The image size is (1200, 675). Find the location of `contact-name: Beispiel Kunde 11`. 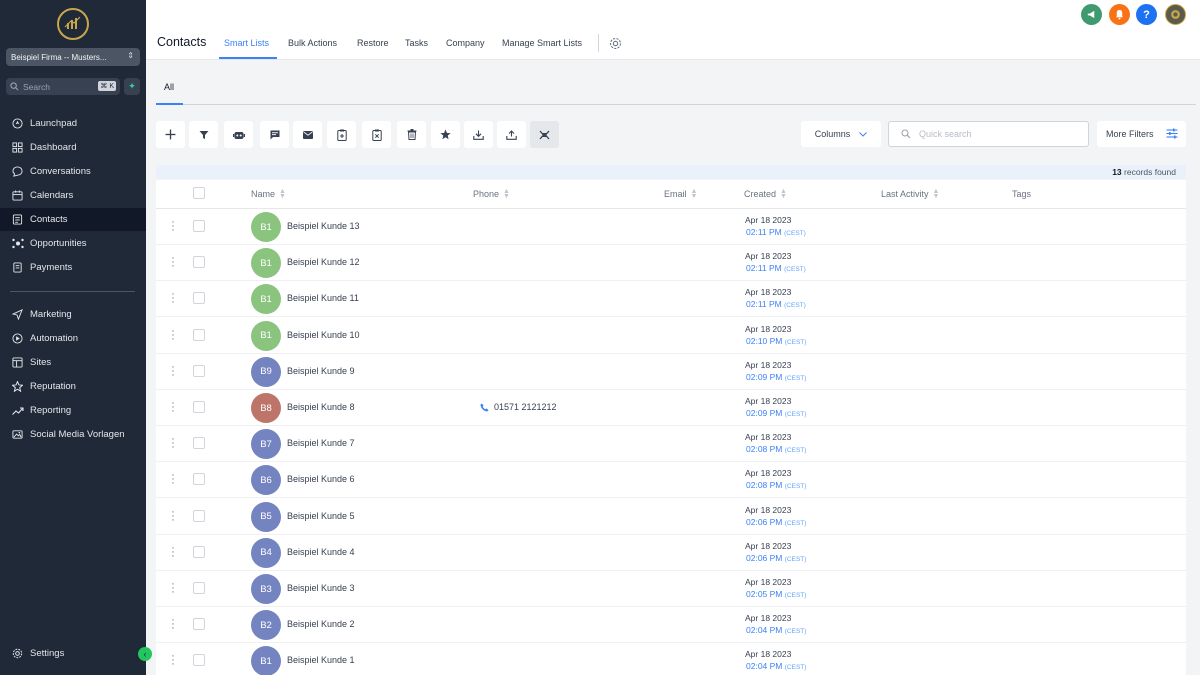

contact-name: Beispiel Kunde 11 is located at coordinates (323, 298).